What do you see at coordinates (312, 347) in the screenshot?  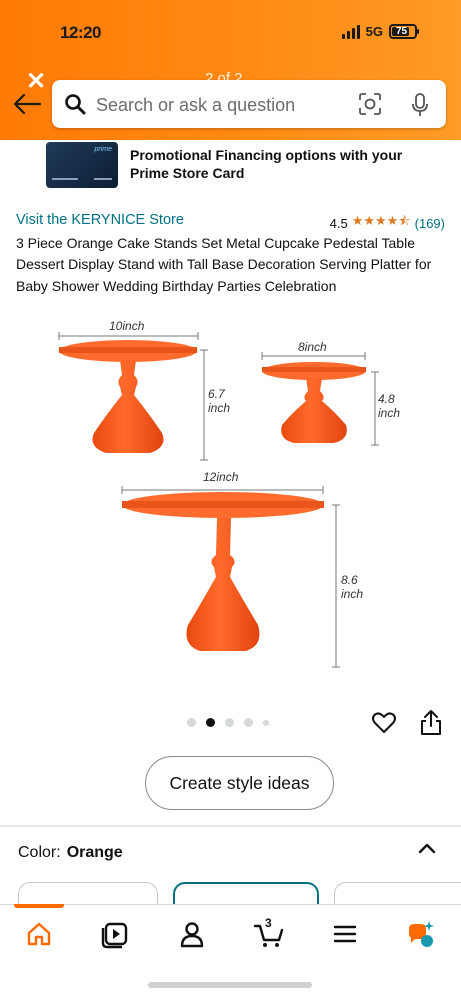 I see `dim-stand2-width: 8inch` at bounding box center [312, 347].